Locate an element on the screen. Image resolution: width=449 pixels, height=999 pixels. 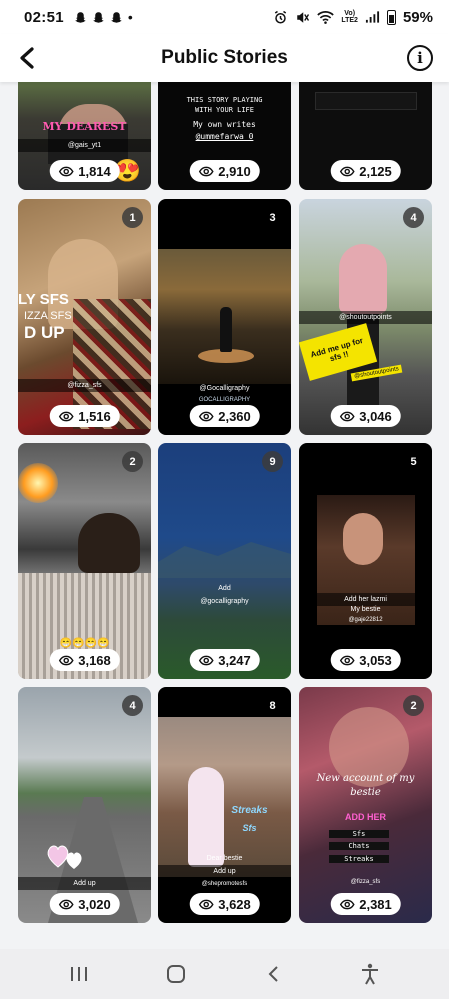
info-button: i is located at coordinates (420, 58).